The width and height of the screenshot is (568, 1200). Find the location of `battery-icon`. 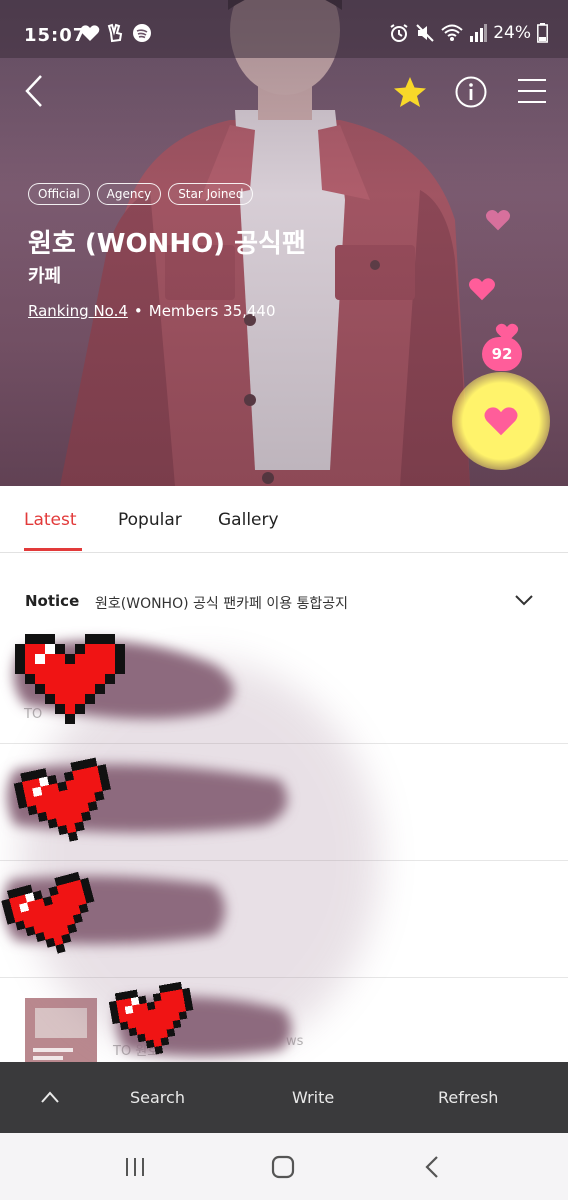

battery-icon is located at coordinates (542, 33).